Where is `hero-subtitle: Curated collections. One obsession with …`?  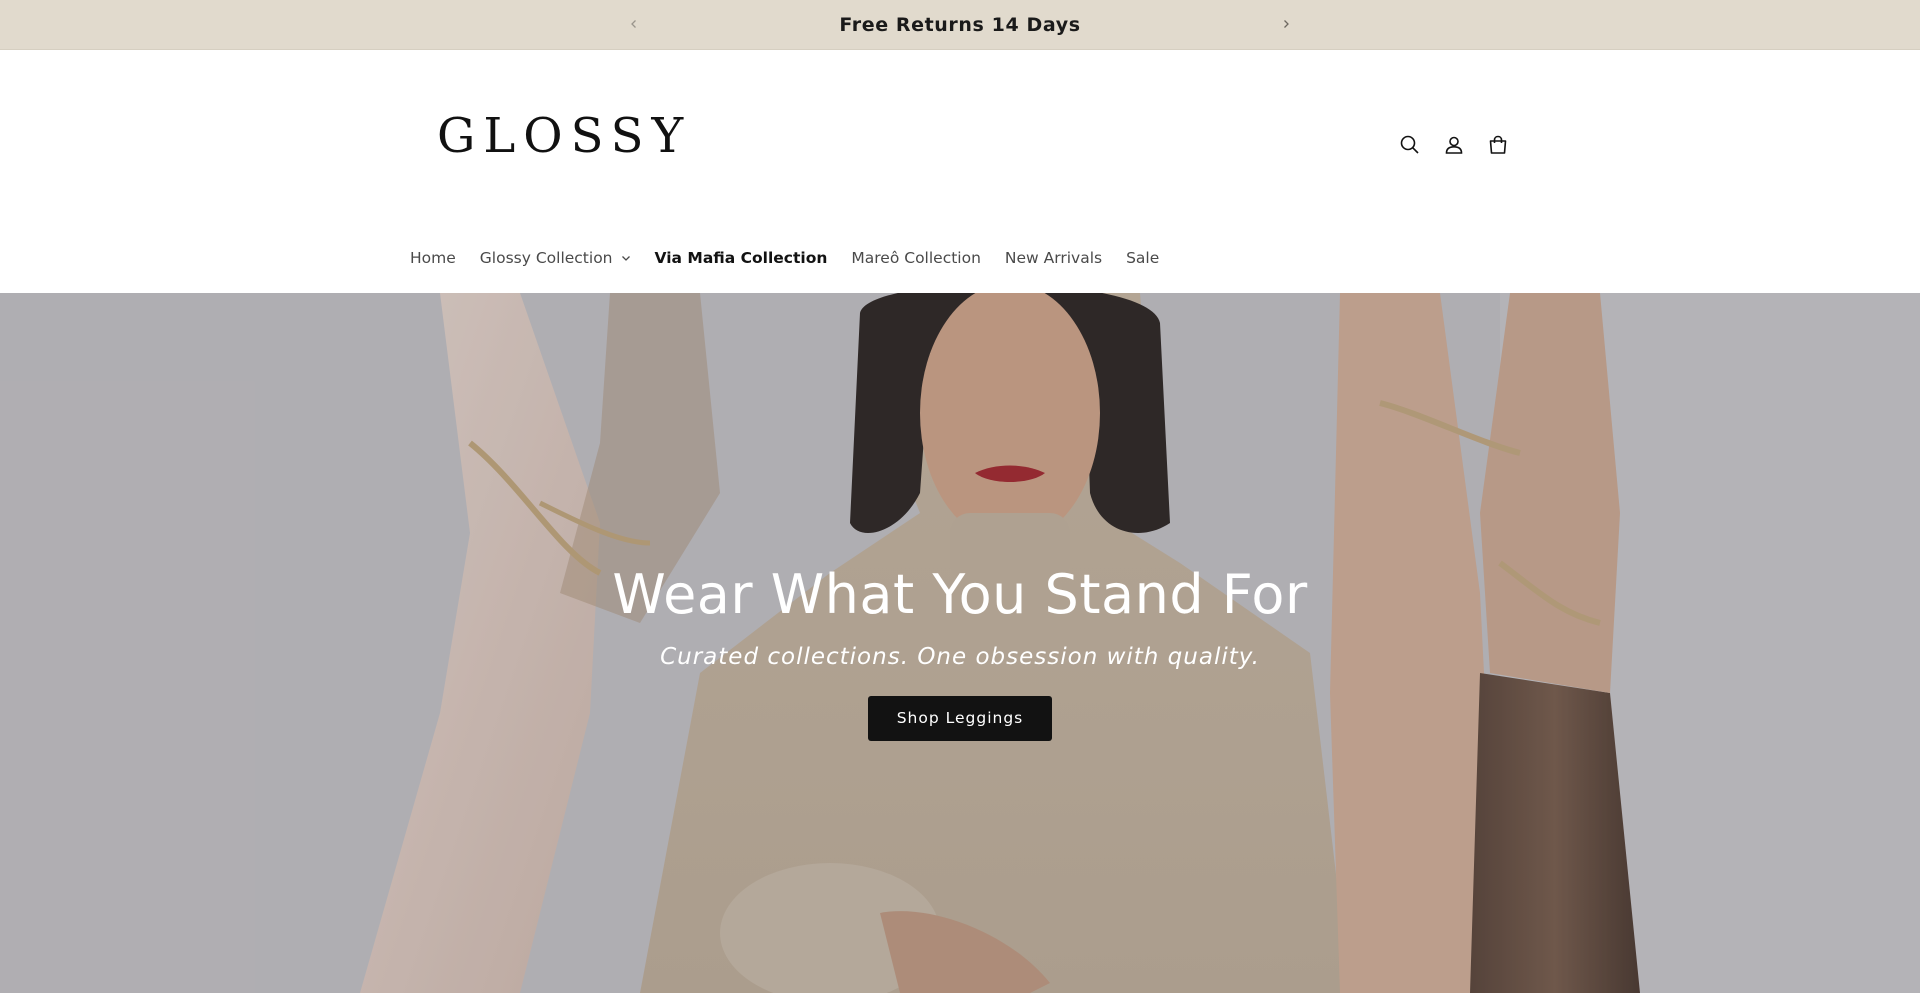 hero-subtitle: Curated collections. One obsession with … is located at coordinates (960, 656).